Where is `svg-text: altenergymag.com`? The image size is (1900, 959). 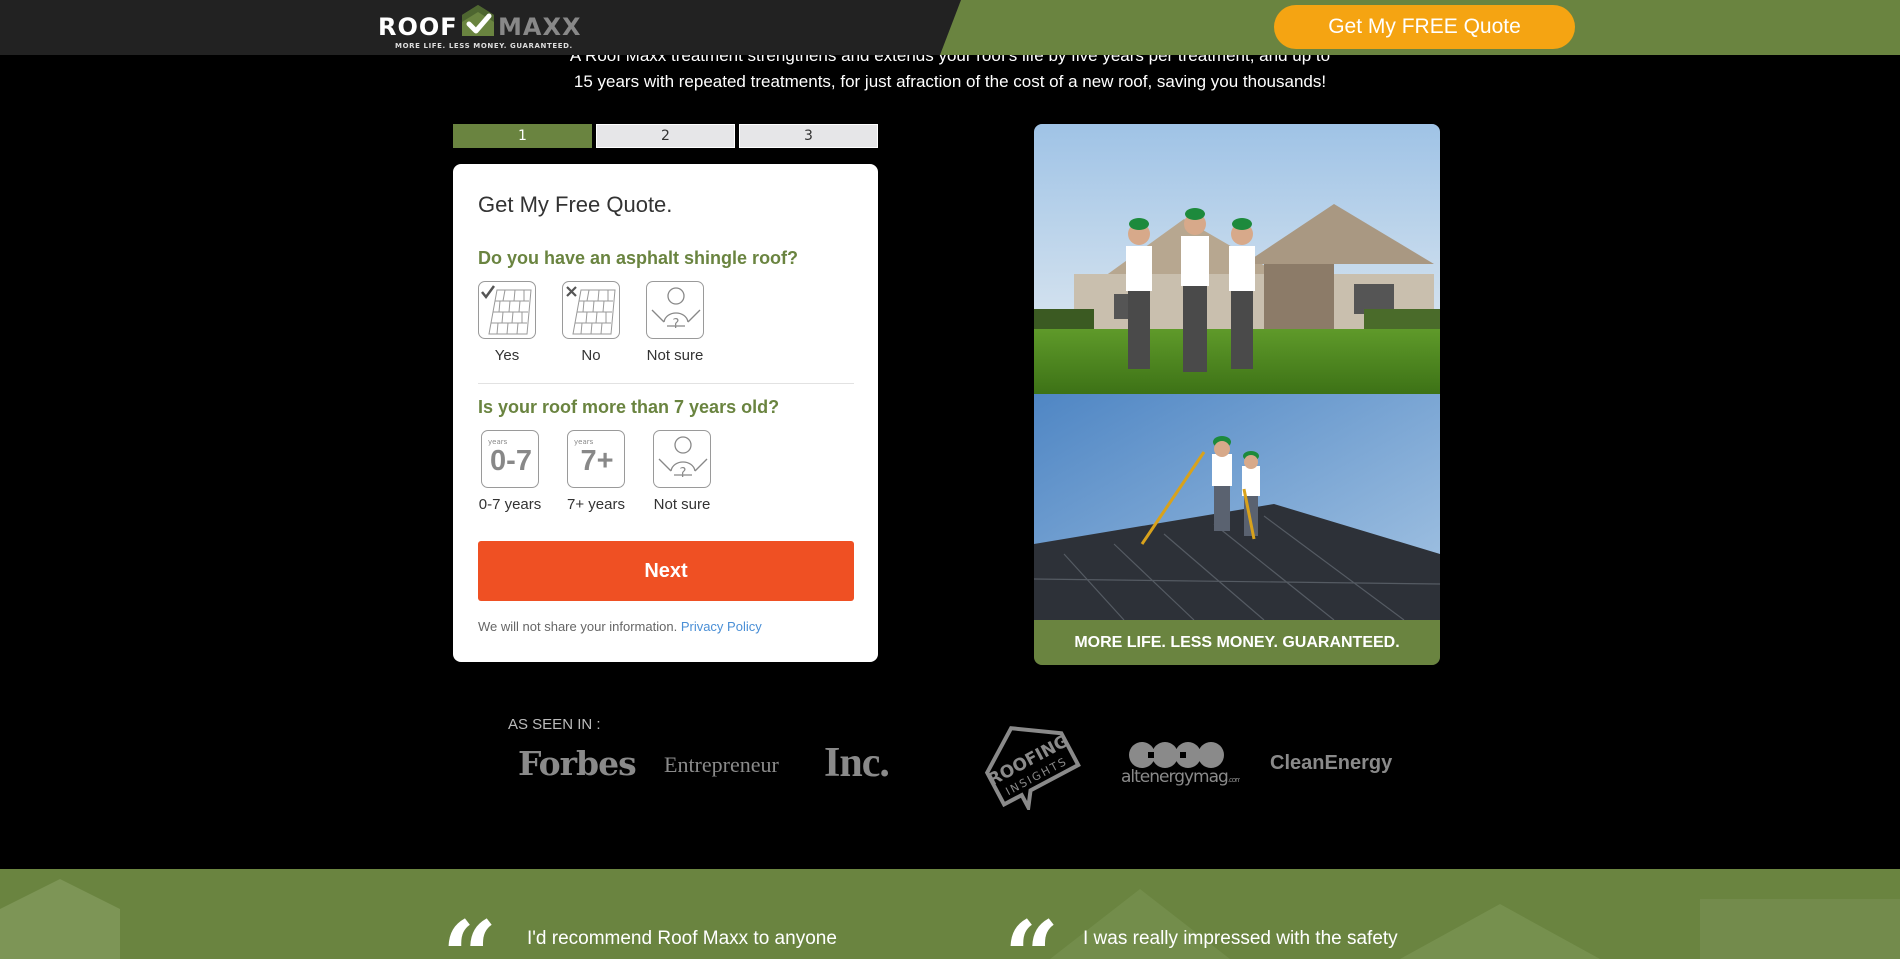 svg-text: altenergymag.com is located at coordinates (1180, 777).